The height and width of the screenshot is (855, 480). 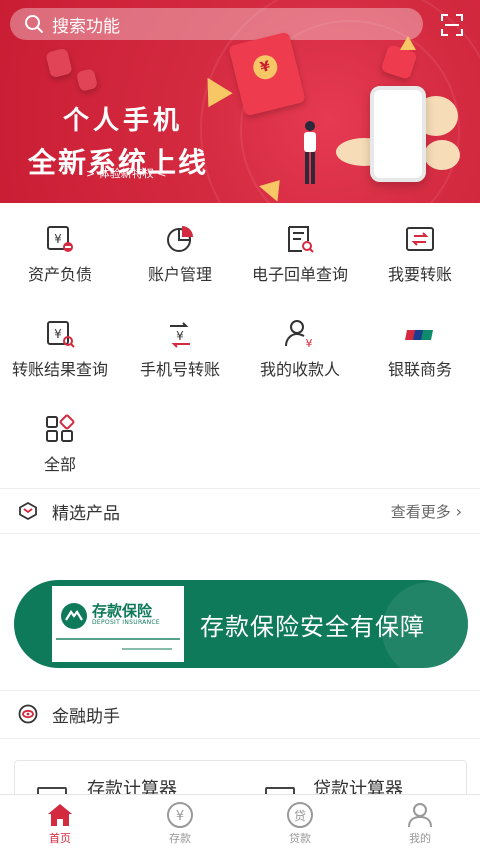 What do you see at coordinates (299, 369) in the screenshot?
I see `grid-item-label: 我的收款人` at bounding box center [299, 369].